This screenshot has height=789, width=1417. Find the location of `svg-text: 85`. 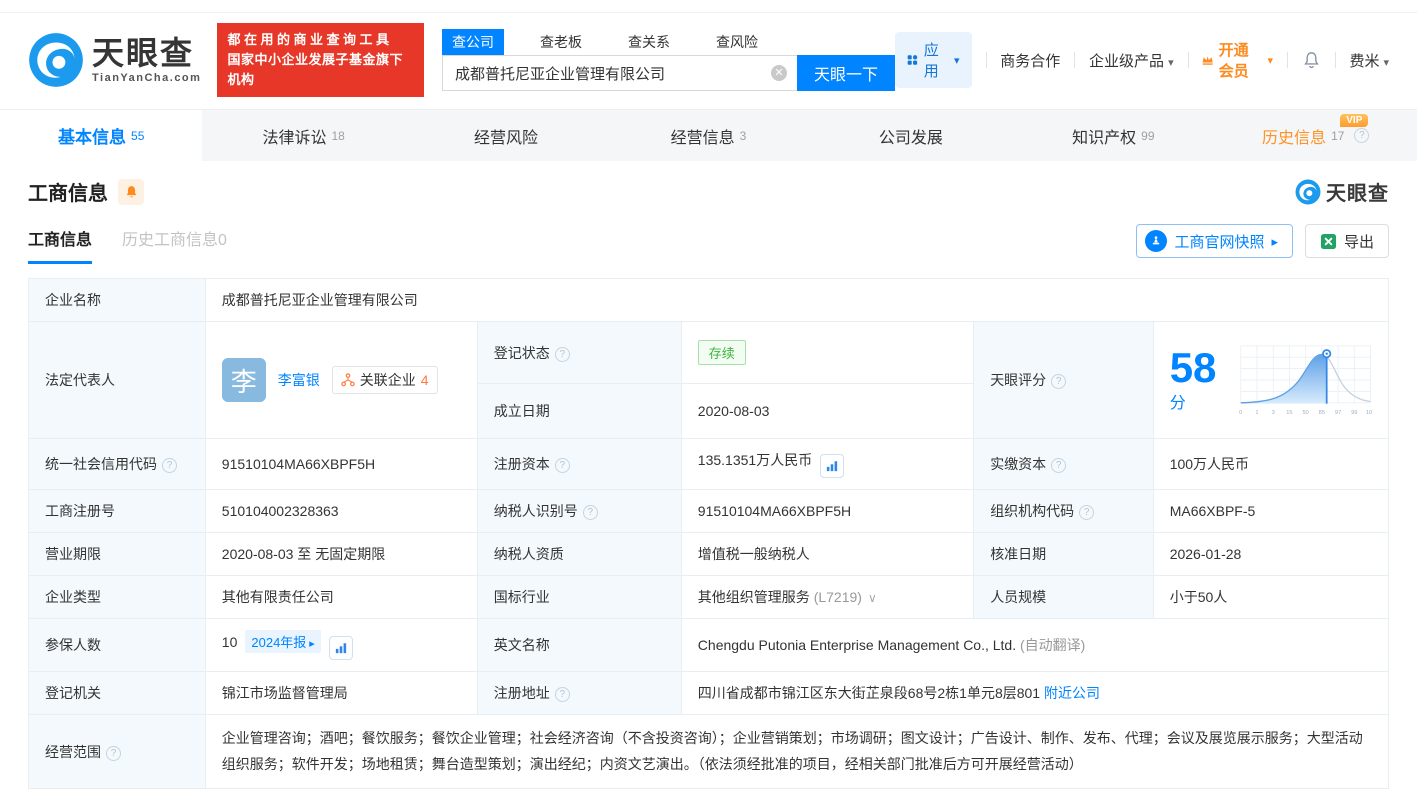

svg-text: 85 is located at coordinates (1321, 414).